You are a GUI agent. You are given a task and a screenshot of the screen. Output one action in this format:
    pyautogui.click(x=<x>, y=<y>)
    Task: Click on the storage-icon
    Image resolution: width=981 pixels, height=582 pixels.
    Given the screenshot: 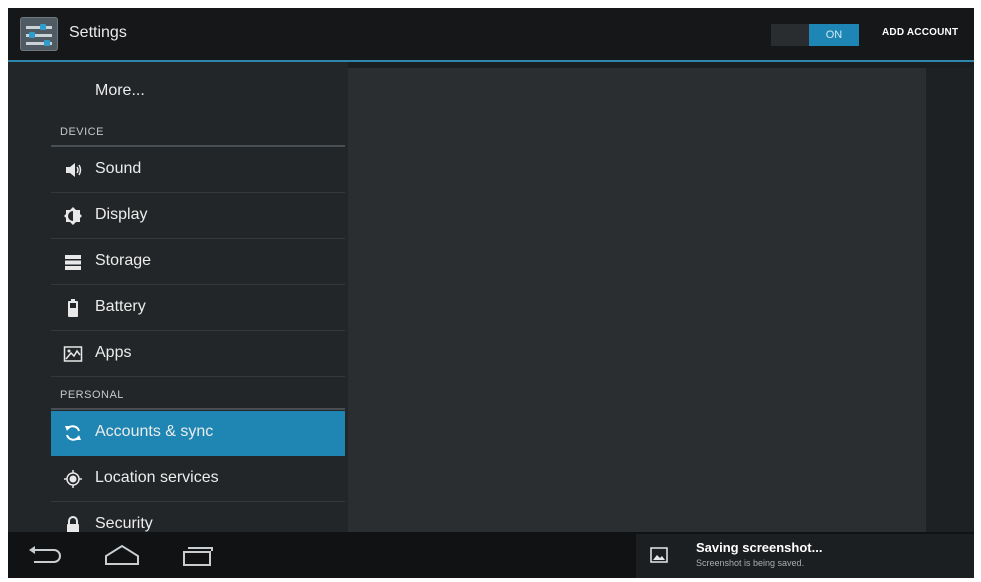 What is the action you would take?
    pyautogui.click(x=73, y=262)
    